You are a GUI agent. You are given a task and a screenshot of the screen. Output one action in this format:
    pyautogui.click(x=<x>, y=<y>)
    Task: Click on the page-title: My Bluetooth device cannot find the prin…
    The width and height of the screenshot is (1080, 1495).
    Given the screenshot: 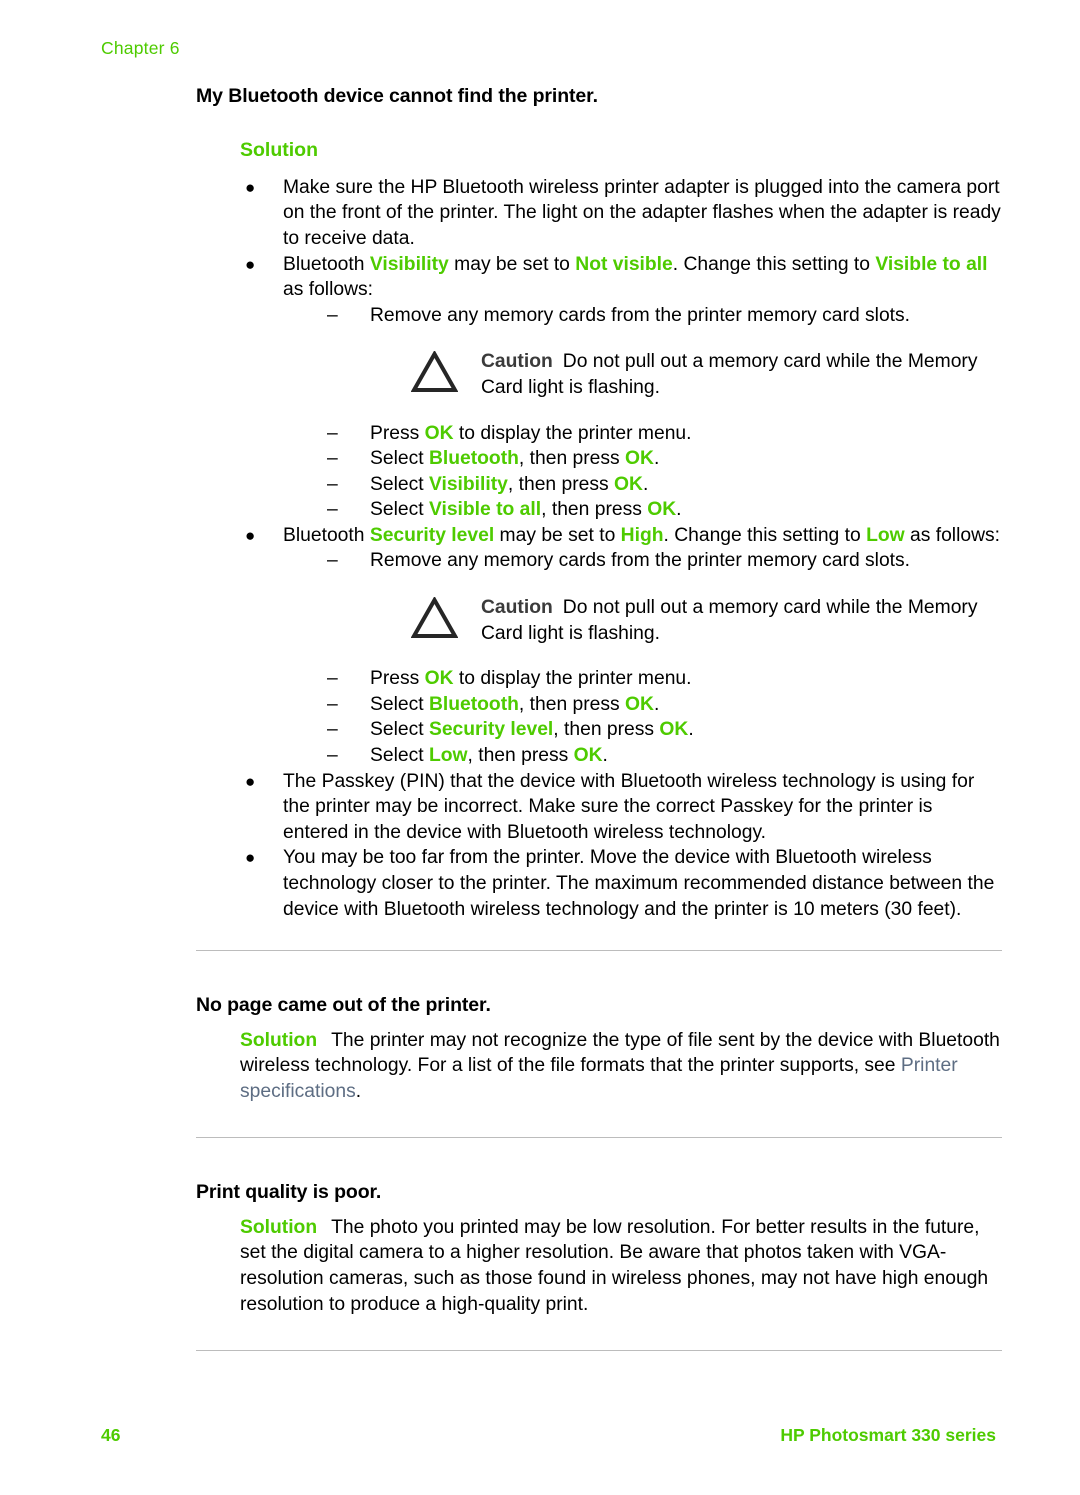 What is the action you would take?
    pyautogui.click(x=397, y=96)
    